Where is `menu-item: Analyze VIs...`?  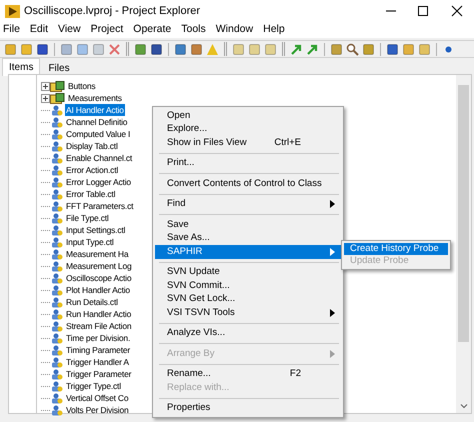
menu-item: Analyze VIs... is located at coordinates (248, 333).